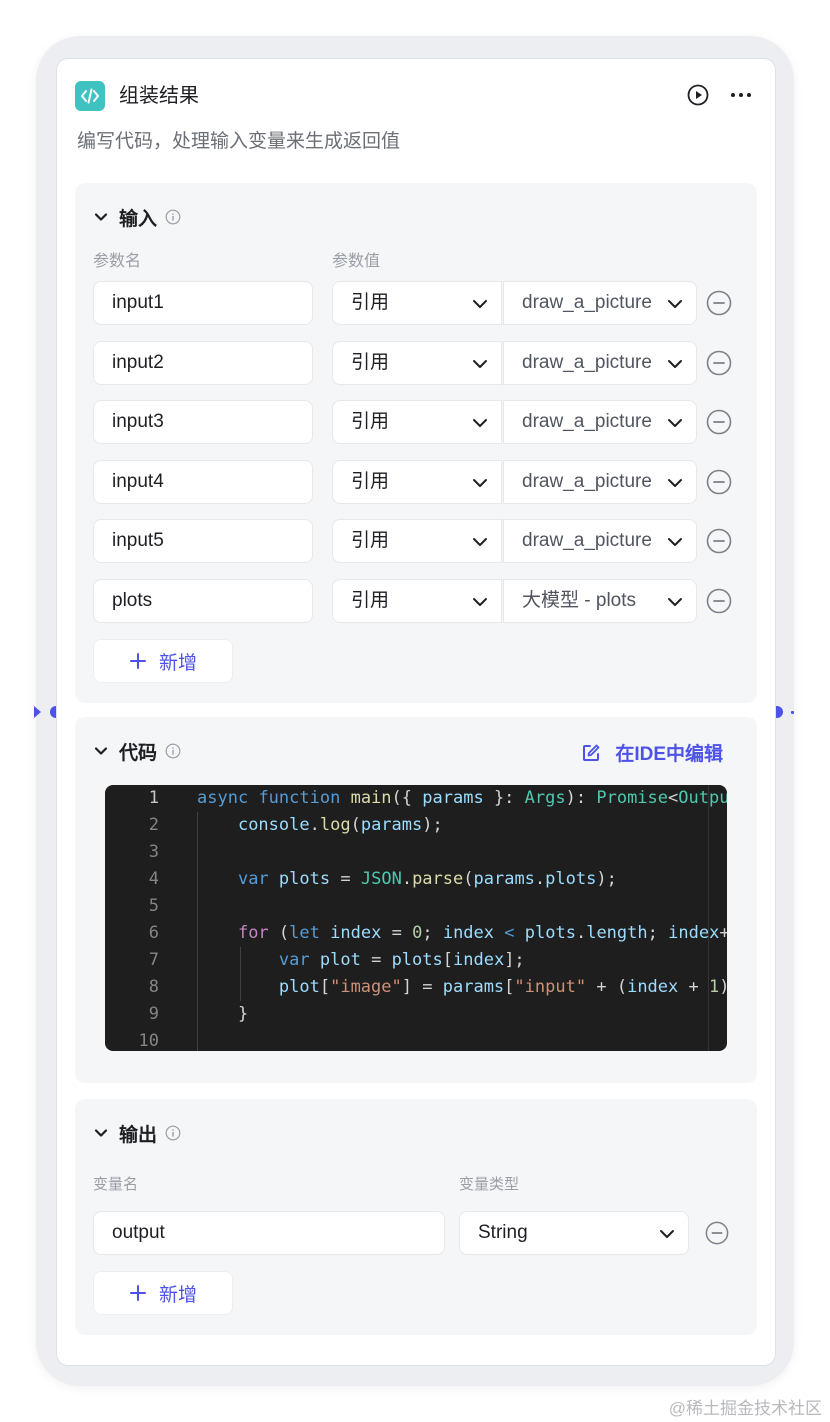 The image size is (830, 1422). I want to click on add-output-button: 新增, so click(163, 1293).